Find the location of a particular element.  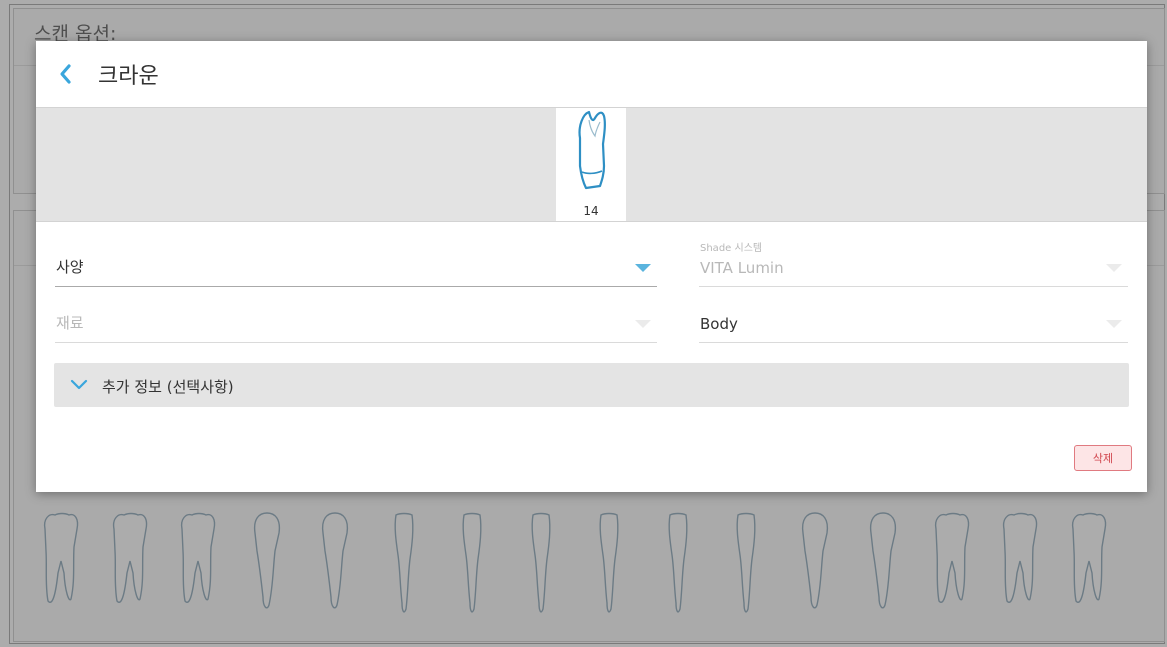

chevron-down-icon is located at coordinates (79, 384).